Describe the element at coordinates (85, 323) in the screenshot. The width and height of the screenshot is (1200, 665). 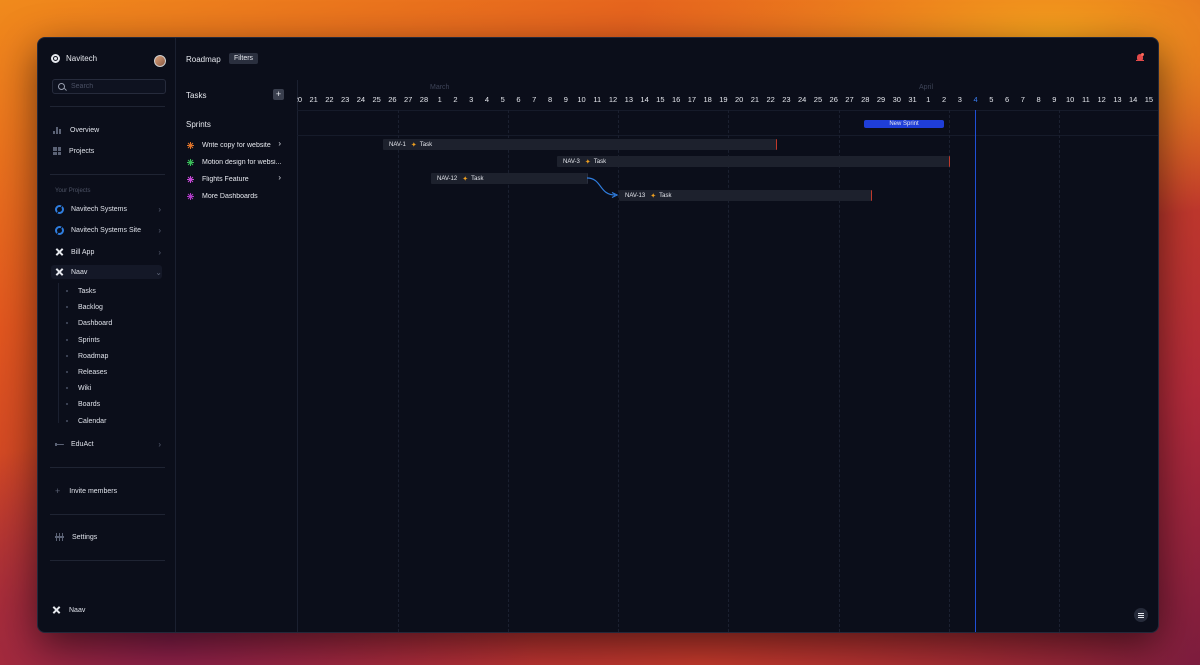
I see `subnav-dashboard: Dashboard` at that location.